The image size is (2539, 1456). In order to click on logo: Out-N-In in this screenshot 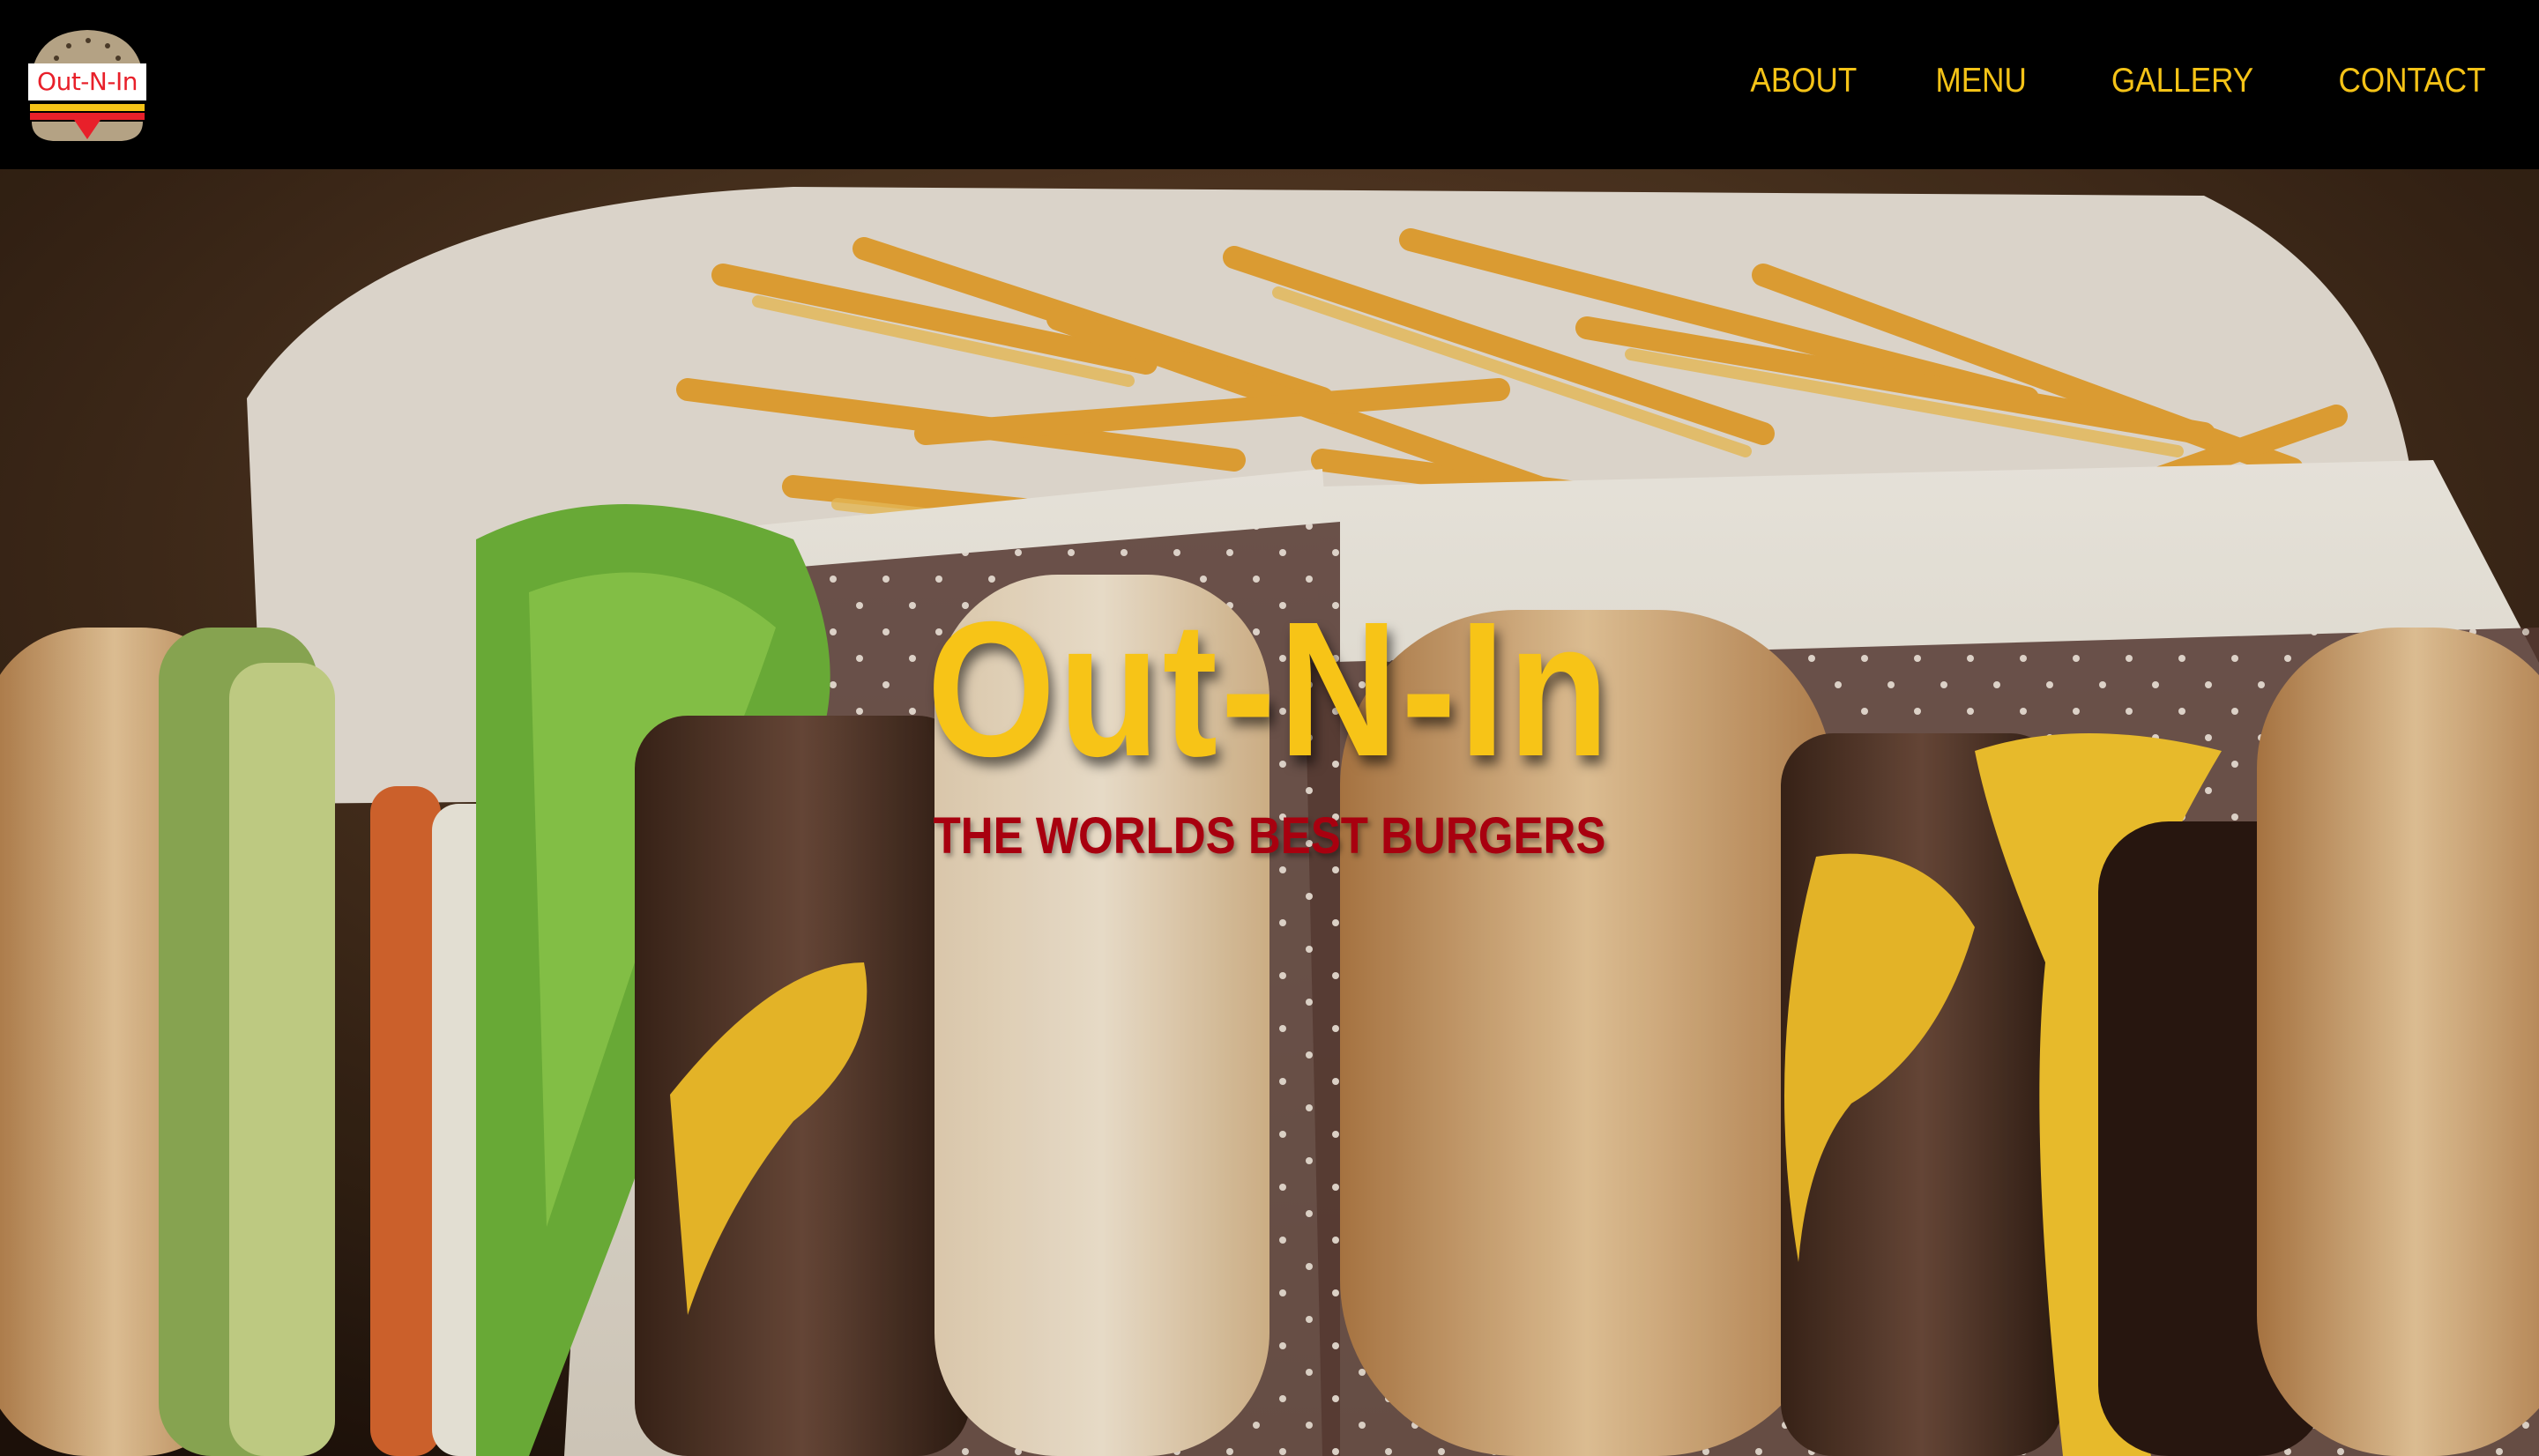, I will do `click(87, 86)`.